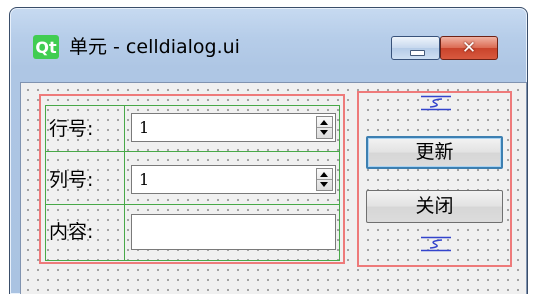  I want to click on close-window-button: ✕, so click(469, 48).